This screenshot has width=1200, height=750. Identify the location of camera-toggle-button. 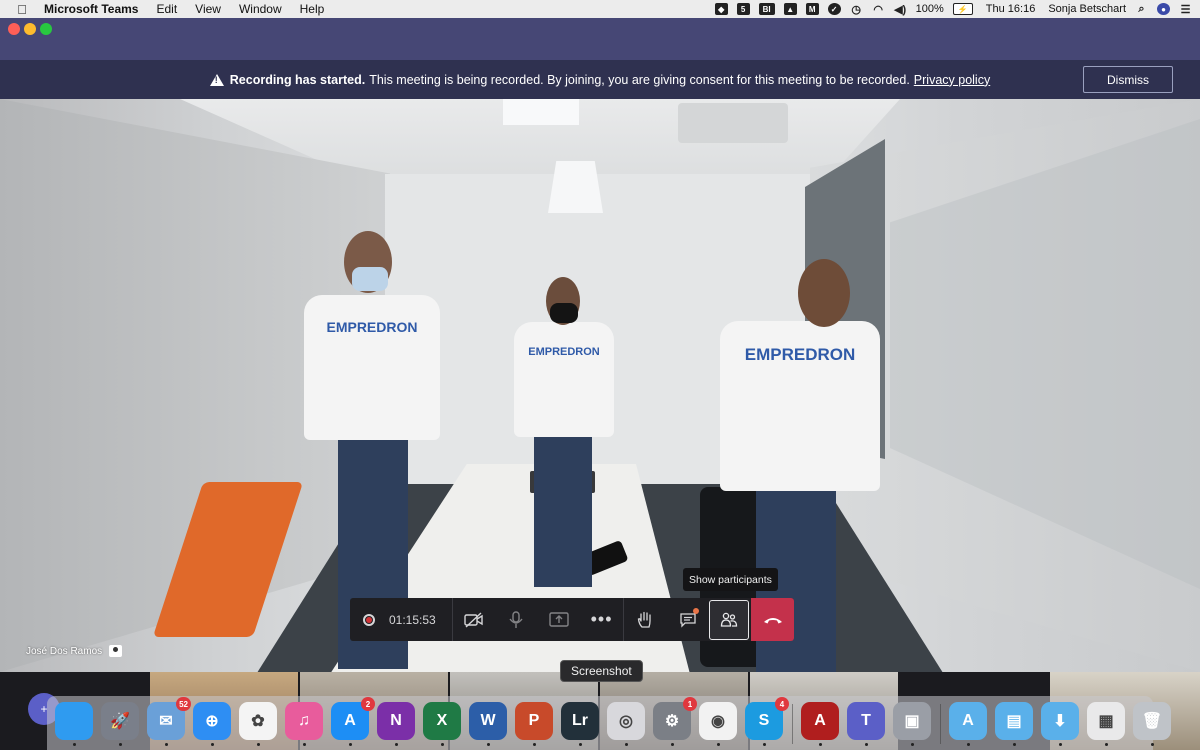
(474, 619).